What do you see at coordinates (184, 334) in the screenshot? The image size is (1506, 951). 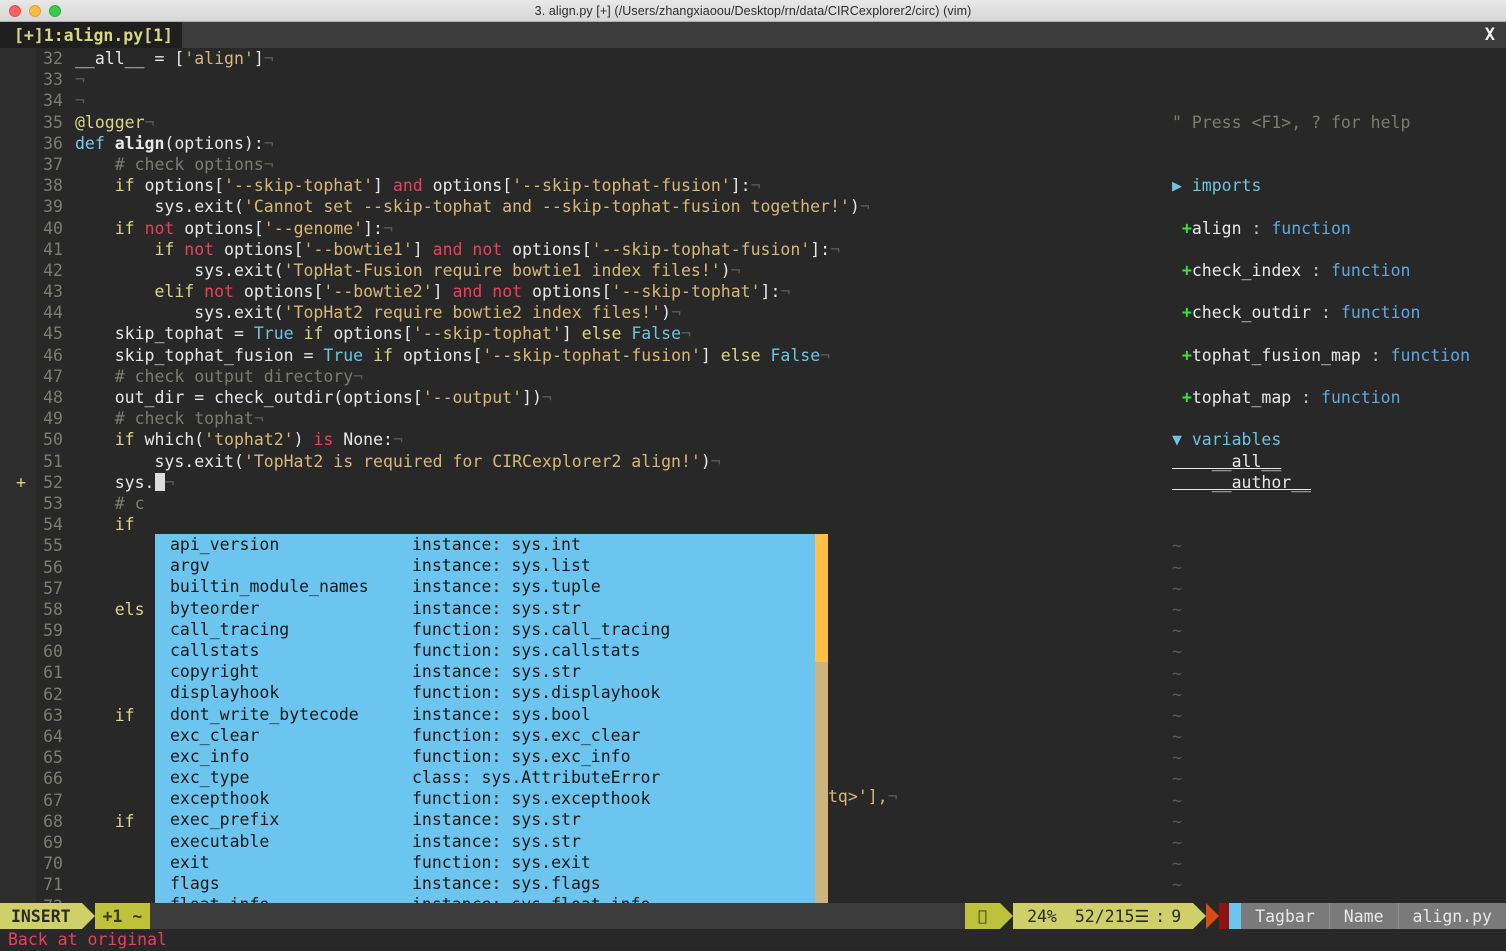 I see `code-token: skip_tophat =` at bounding box center [184, 334].